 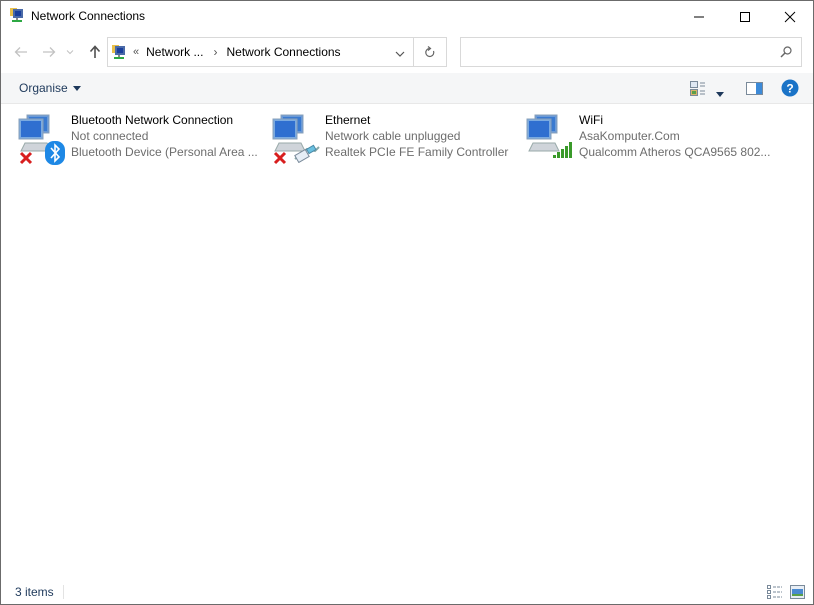 I want to click on arrow-up-icon, so click(x=95, y=51).